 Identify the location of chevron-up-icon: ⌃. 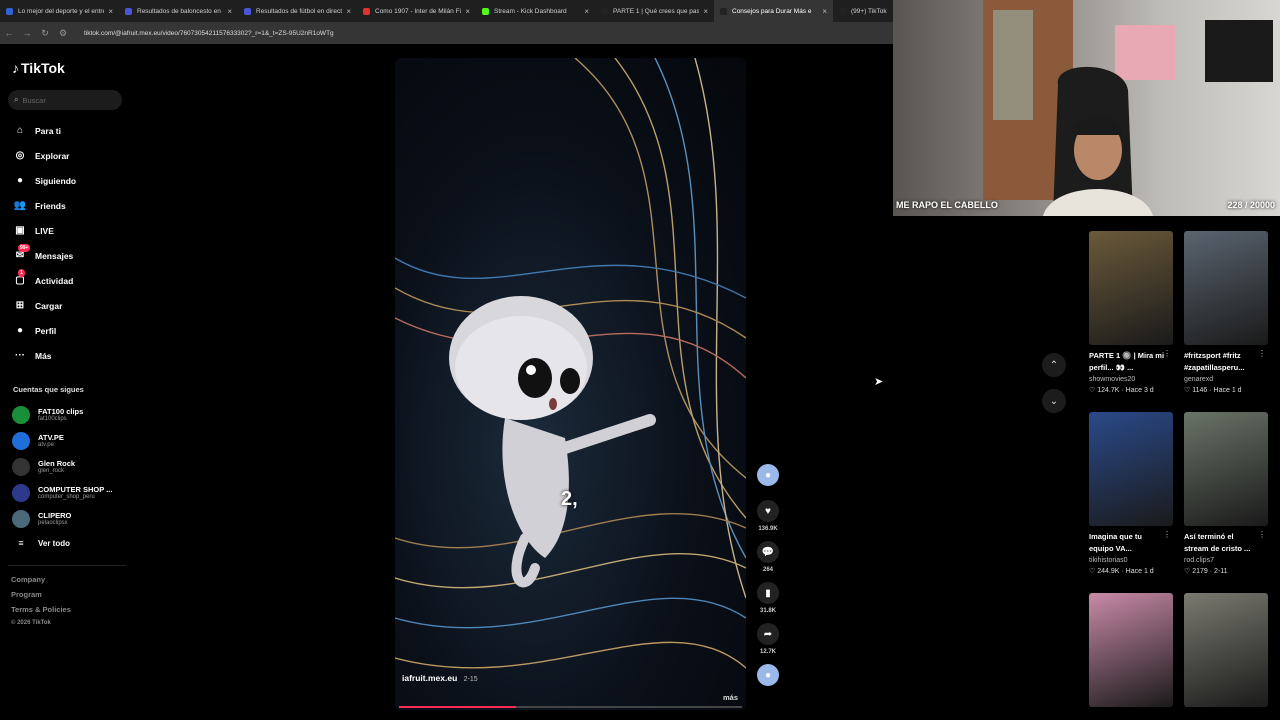
(1054, 365).